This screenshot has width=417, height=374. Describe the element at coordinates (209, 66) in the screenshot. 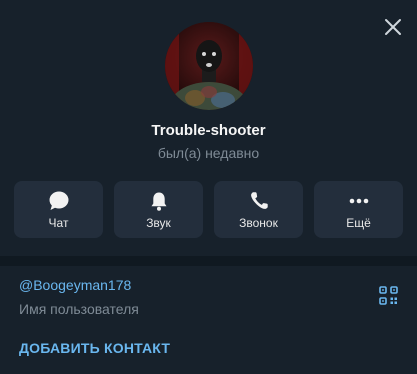

I see `avatar` at that location.